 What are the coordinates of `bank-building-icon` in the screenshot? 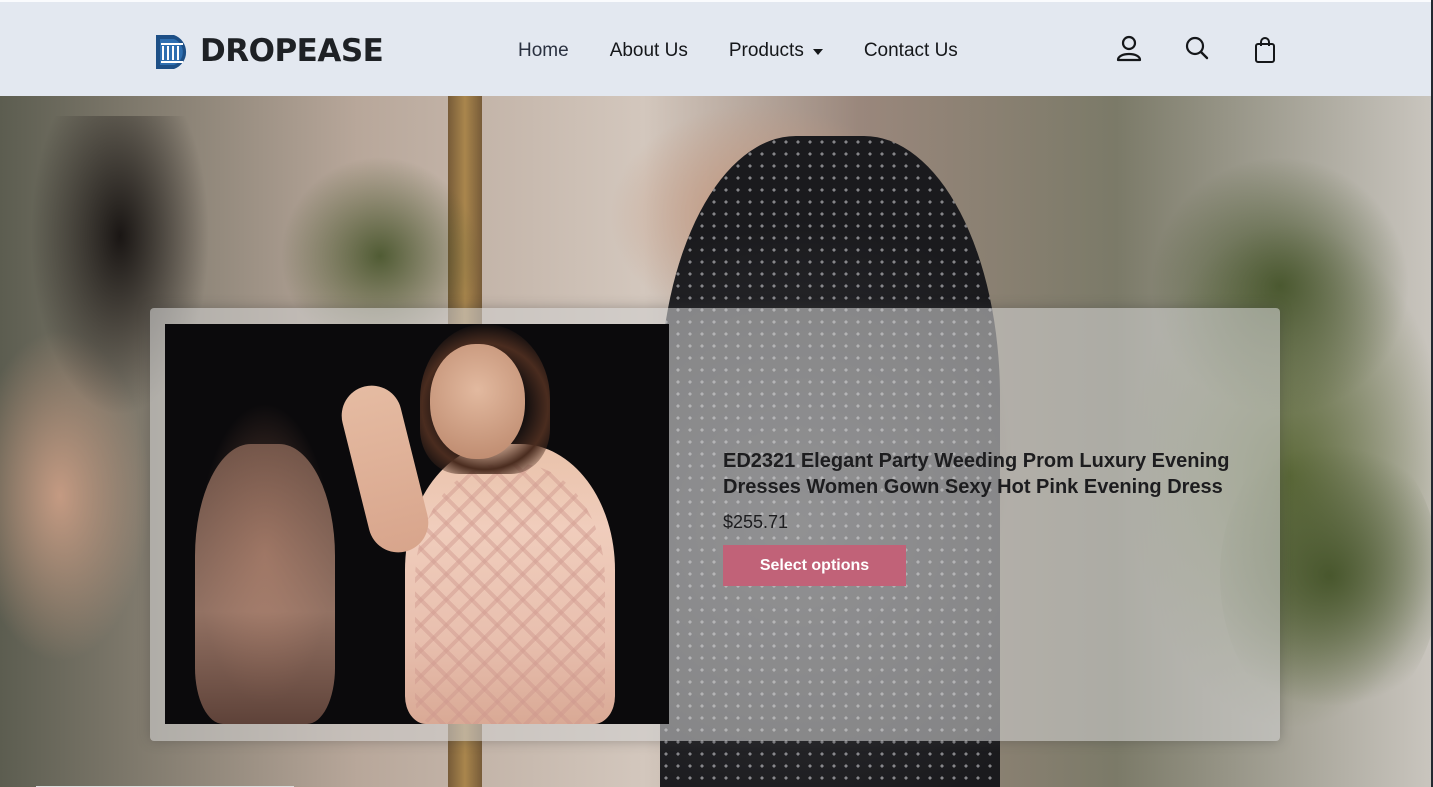 It's located at (171, 52).